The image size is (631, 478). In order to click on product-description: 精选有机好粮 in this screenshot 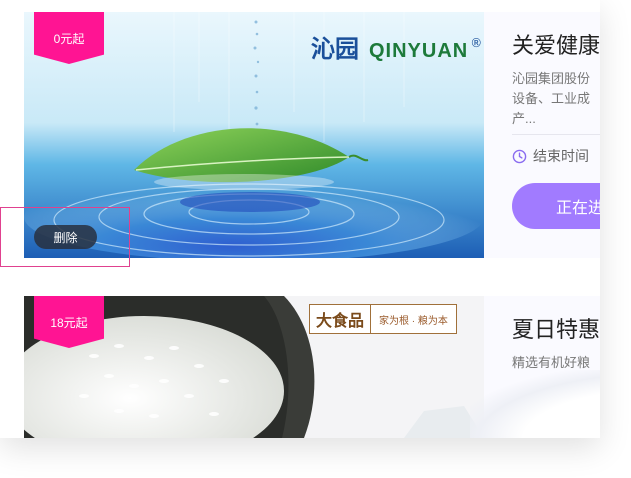, I will do `click(556, 363)`.